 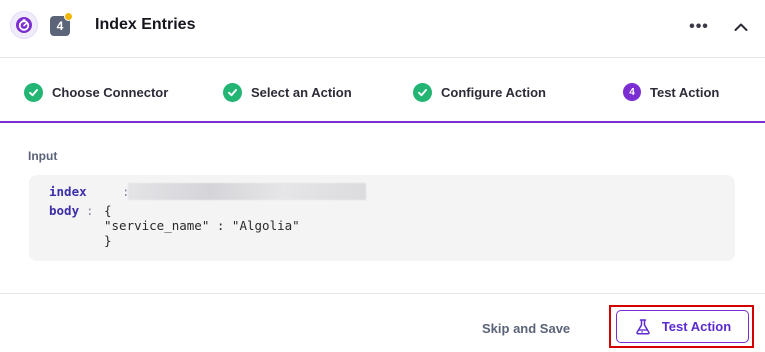 What do you see at coordinates (110, 92) in the screenshot?
I see `step-label: Choose Connector` at bounding box center [110, 92].